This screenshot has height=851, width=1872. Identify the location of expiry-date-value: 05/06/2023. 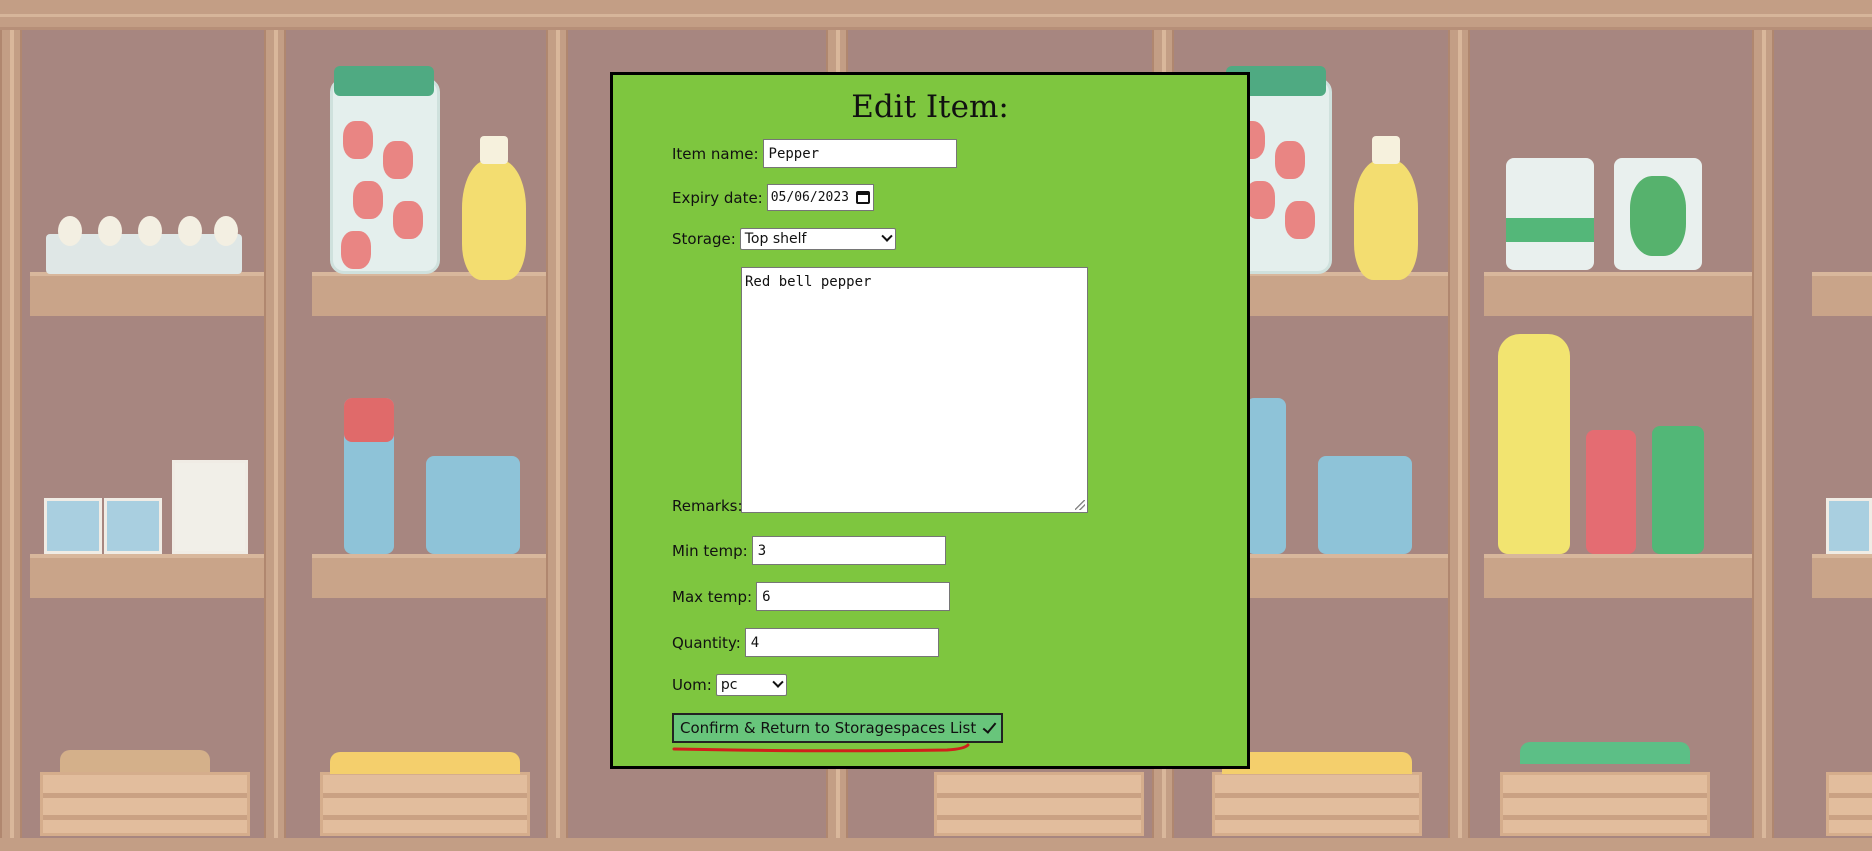
(810, 197).